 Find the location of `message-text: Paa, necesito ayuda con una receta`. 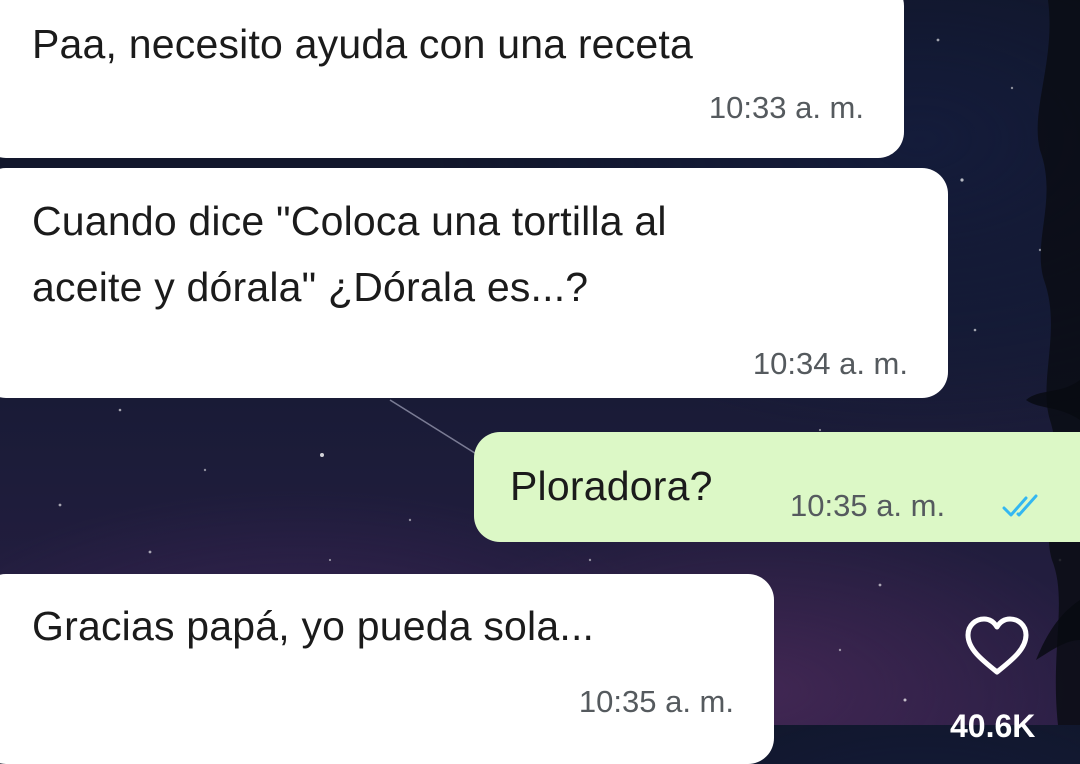

message-text: Paa, necesito ayuda con una receta is located at coordinates (362, 44).